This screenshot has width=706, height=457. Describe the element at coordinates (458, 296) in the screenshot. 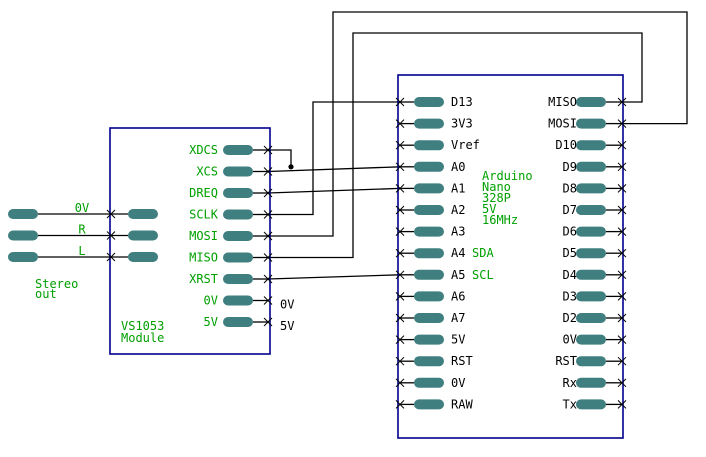

I see `arduino-left-pin-a6-label: A6` at that location.